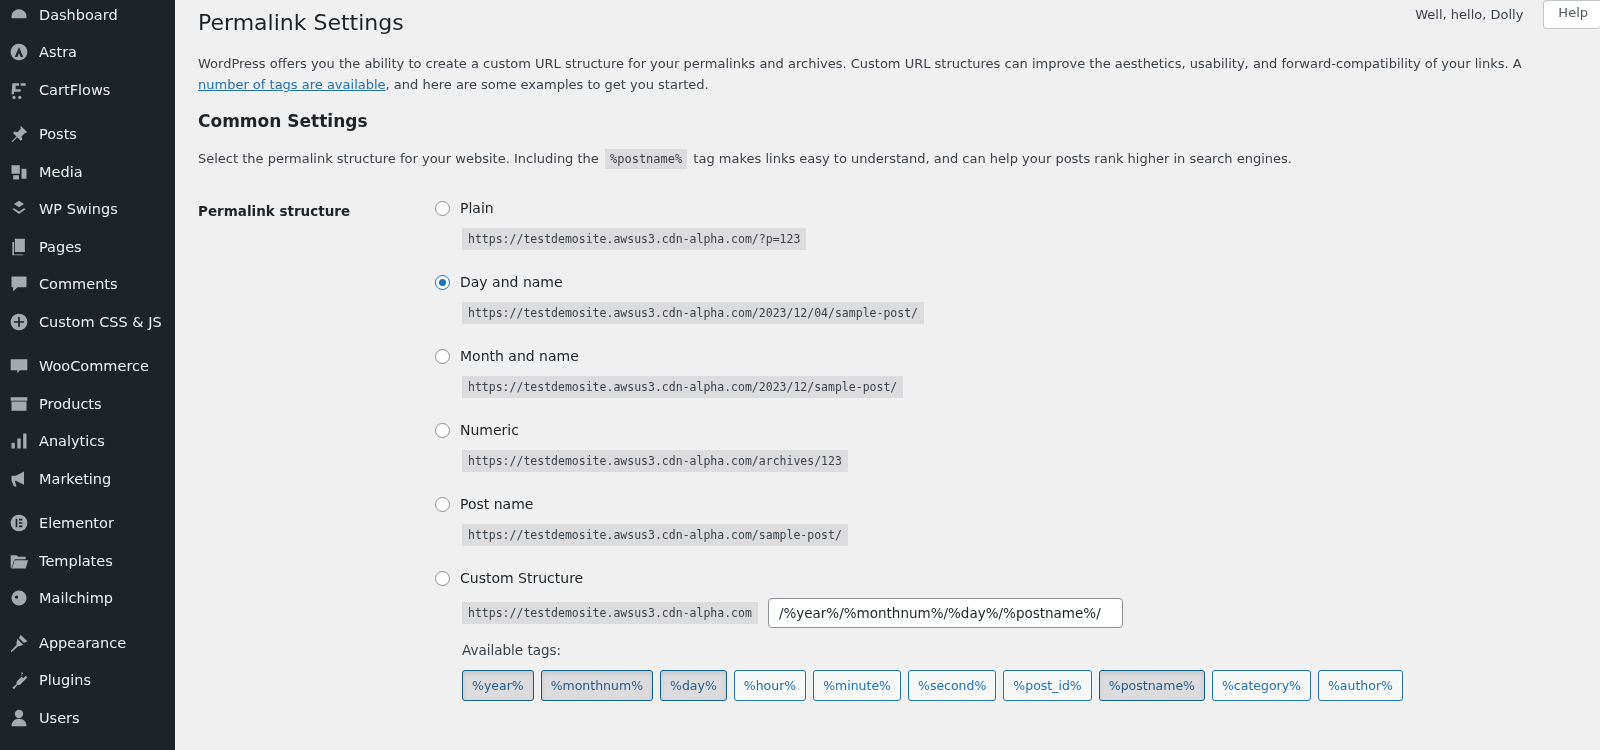 Image resolution: width=1600 pixels, height=750 pixels. Describe the element at coordinates (857, 685) in the screenshot. I see `tag-button: %minute%` at that location.